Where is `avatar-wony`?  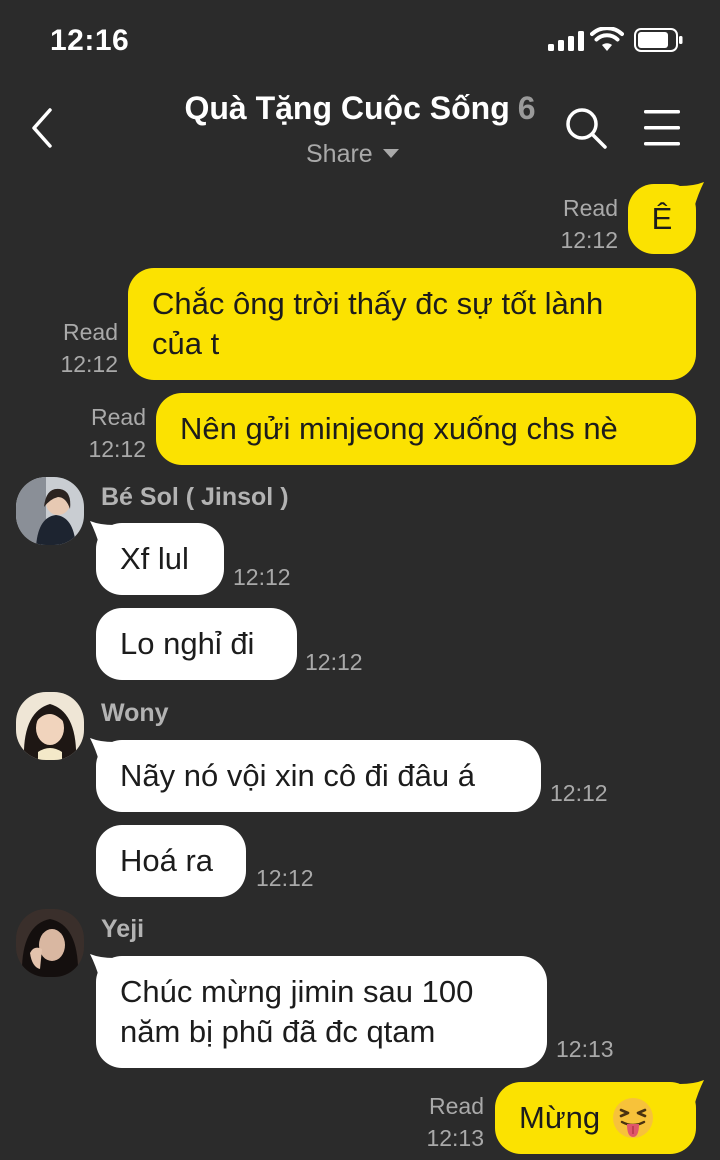 avatar-wony is located at coordinates (50, 726).